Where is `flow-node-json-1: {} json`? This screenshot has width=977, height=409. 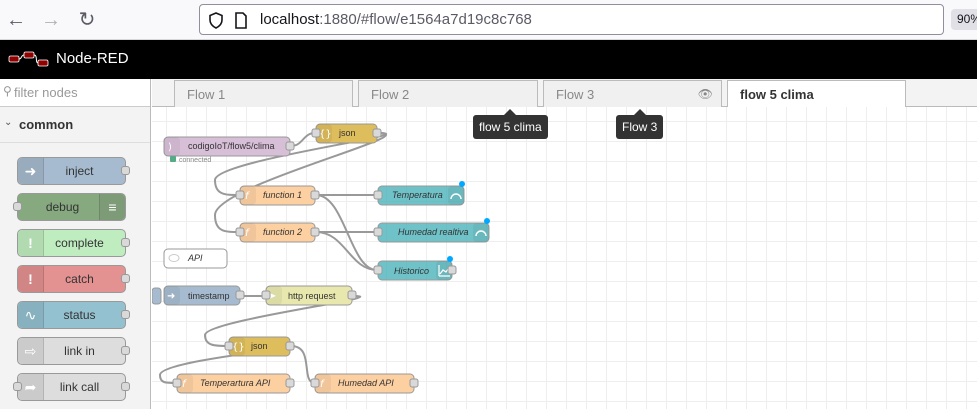 flow-node-json-1: {} json is located at coordinates (346, 133).